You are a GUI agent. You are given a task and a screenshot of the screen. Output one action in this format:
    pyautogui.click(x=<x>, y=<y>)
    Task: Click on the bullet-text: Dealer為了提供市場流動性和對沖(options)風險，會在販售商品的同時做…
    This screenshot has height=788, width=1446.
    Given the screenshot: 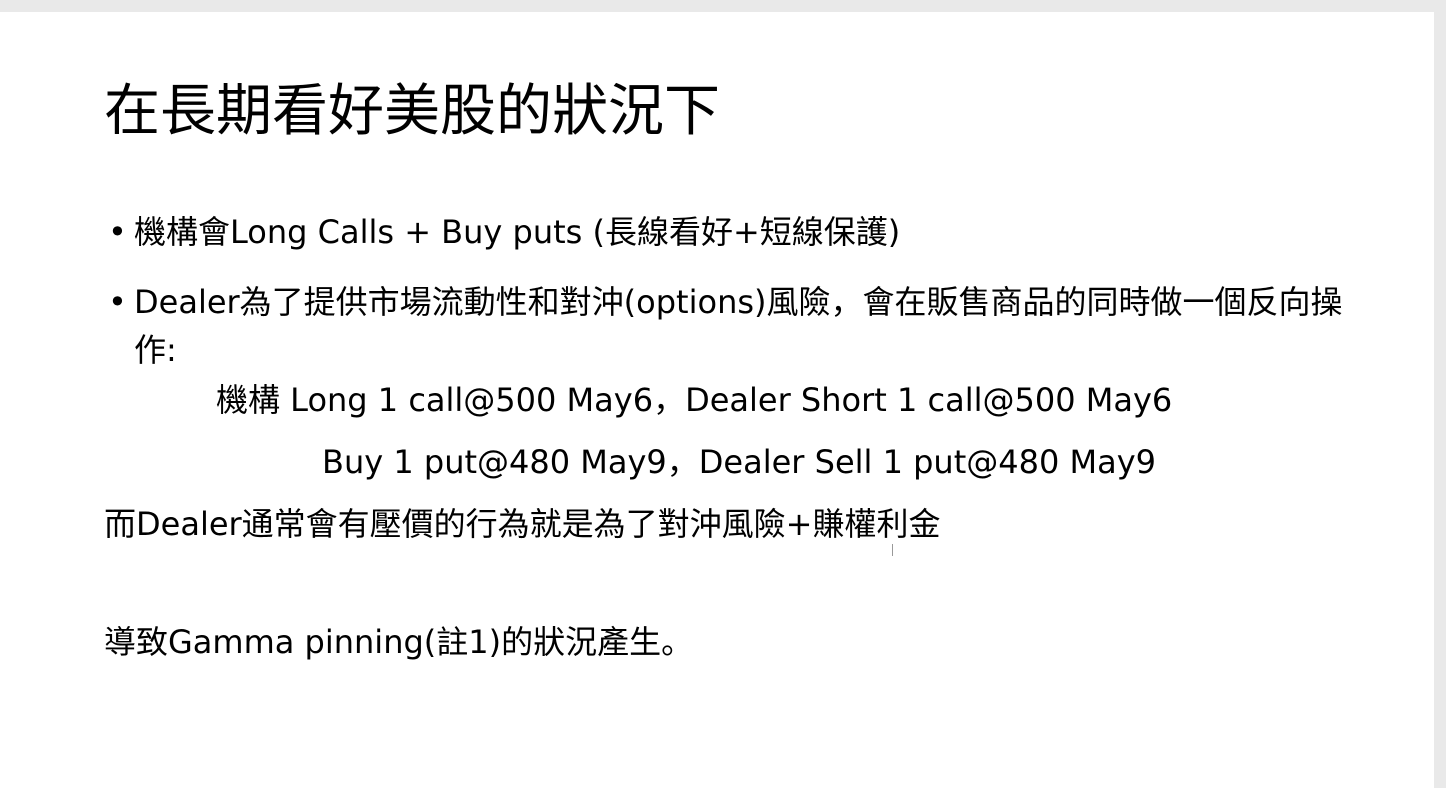 What is the action you would take?
    pyautogui.click(x=738, y=326)
    